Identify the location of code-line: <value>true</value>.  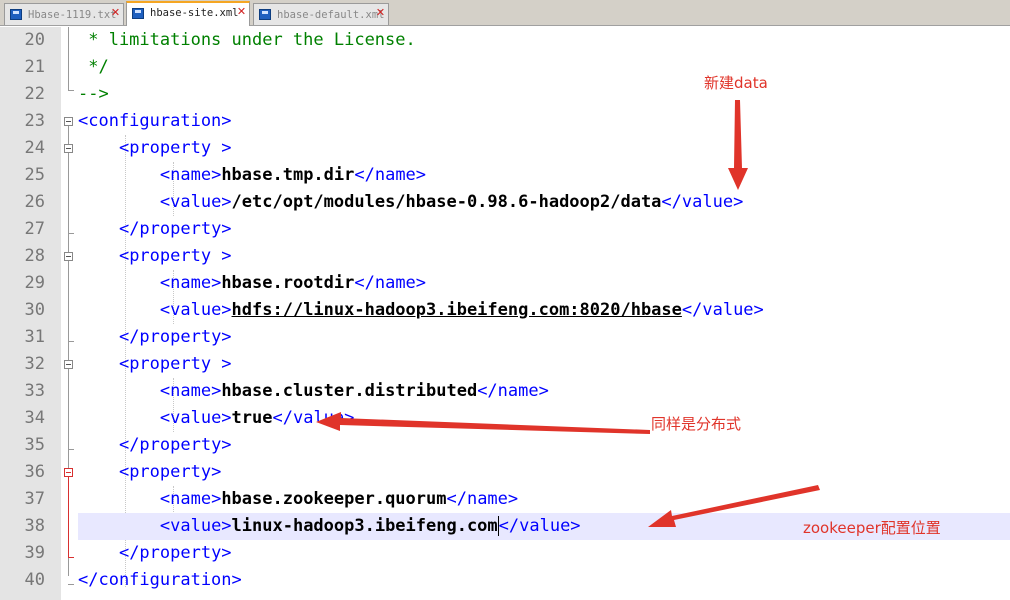
(544, 418).